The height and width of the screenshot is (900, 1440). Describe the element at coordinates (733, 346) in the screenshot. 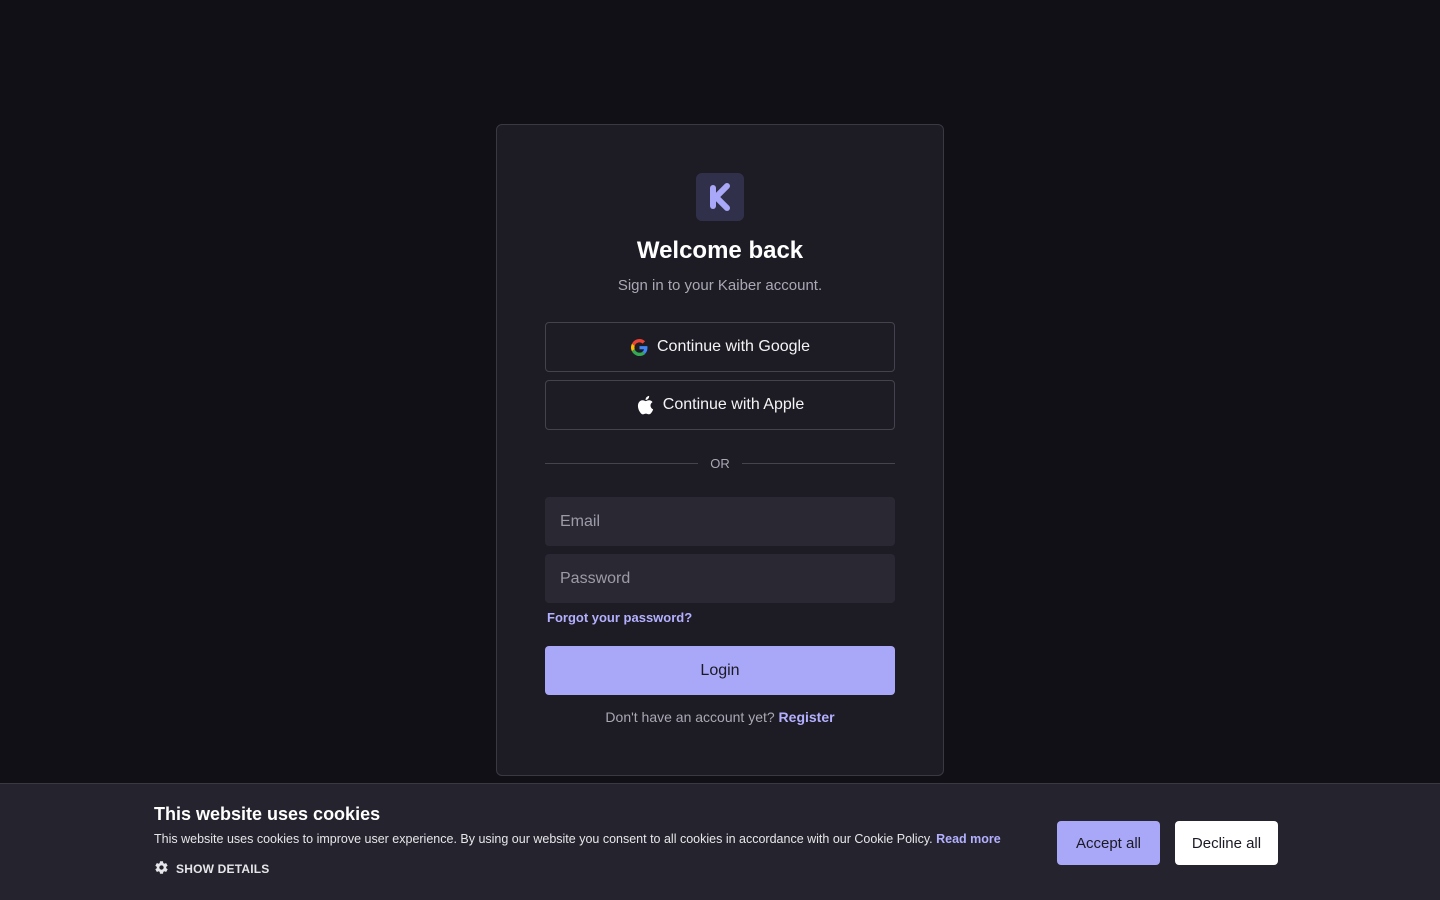

I see `google-button-label: Continue with Google` at that location.